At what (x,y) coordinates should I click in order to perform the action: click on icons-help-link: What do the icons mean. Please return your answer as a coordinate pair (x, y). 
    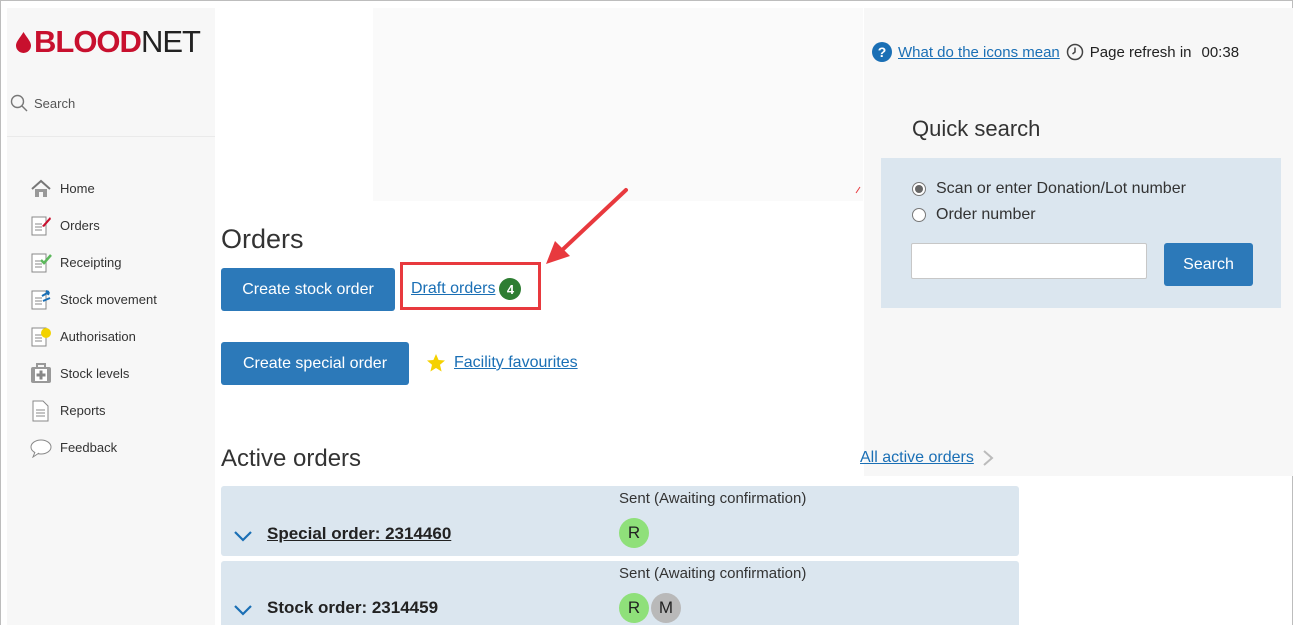
    Looking at the image, I should click on (979, 52).